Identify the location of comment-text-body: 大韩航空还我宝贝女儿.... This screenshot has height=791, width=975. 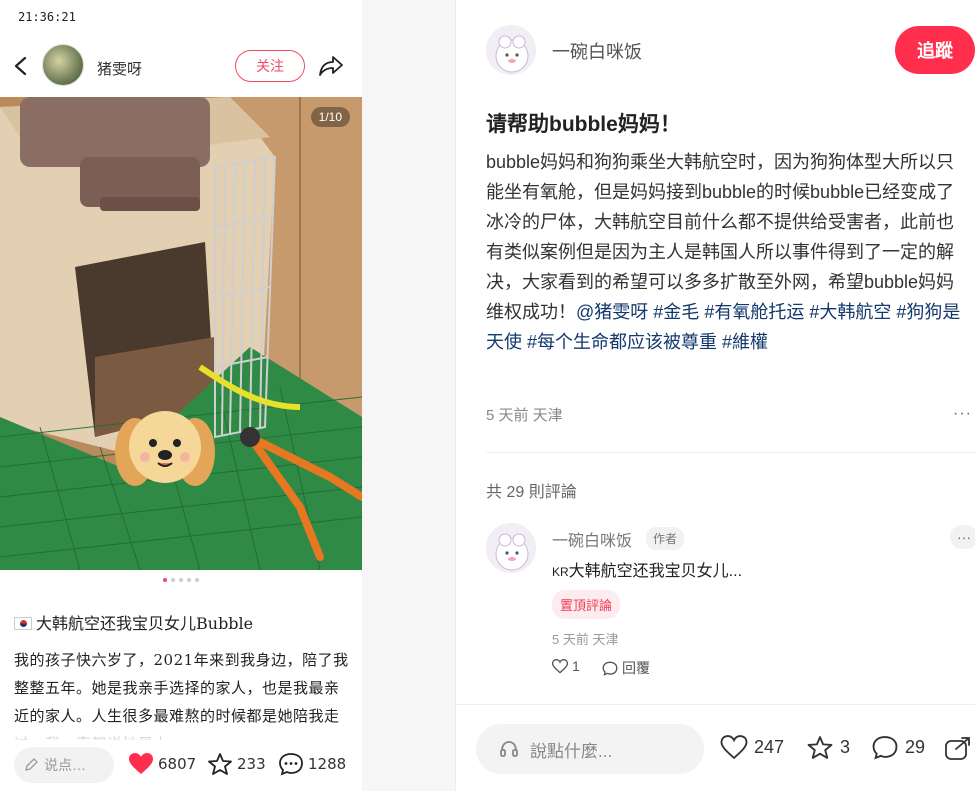
(655, 571).